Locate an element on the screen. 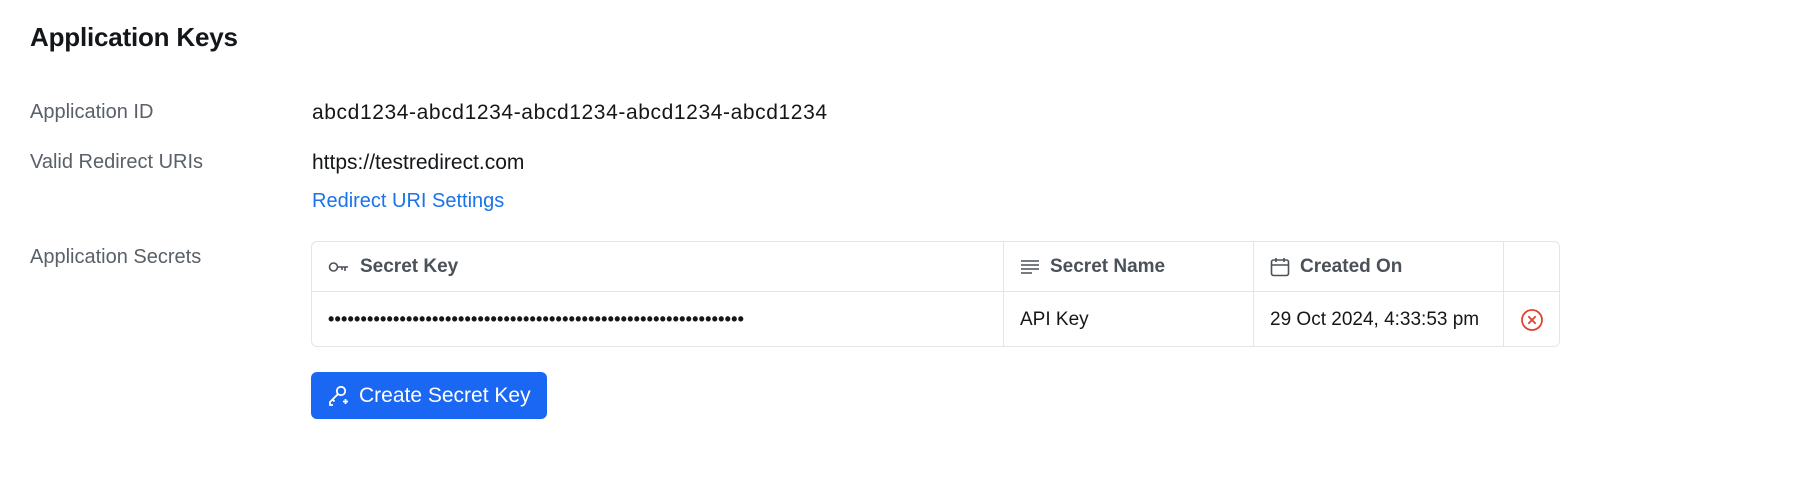 The width and height of the screenshot is (1806, 496). column-secret-key: Secret Key is located at coordinates (658, 266).